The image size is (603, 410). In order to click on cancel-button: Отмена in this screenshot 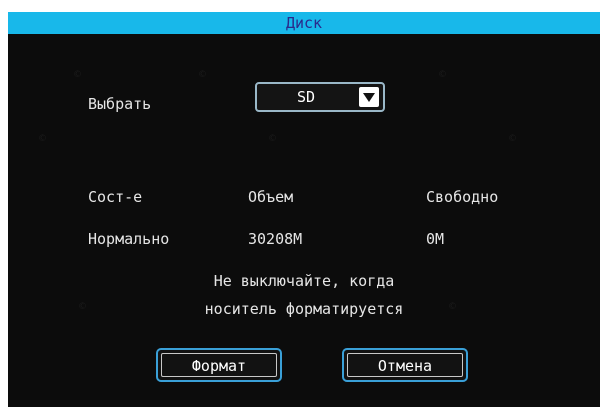, I will do `click(405, 365)`.